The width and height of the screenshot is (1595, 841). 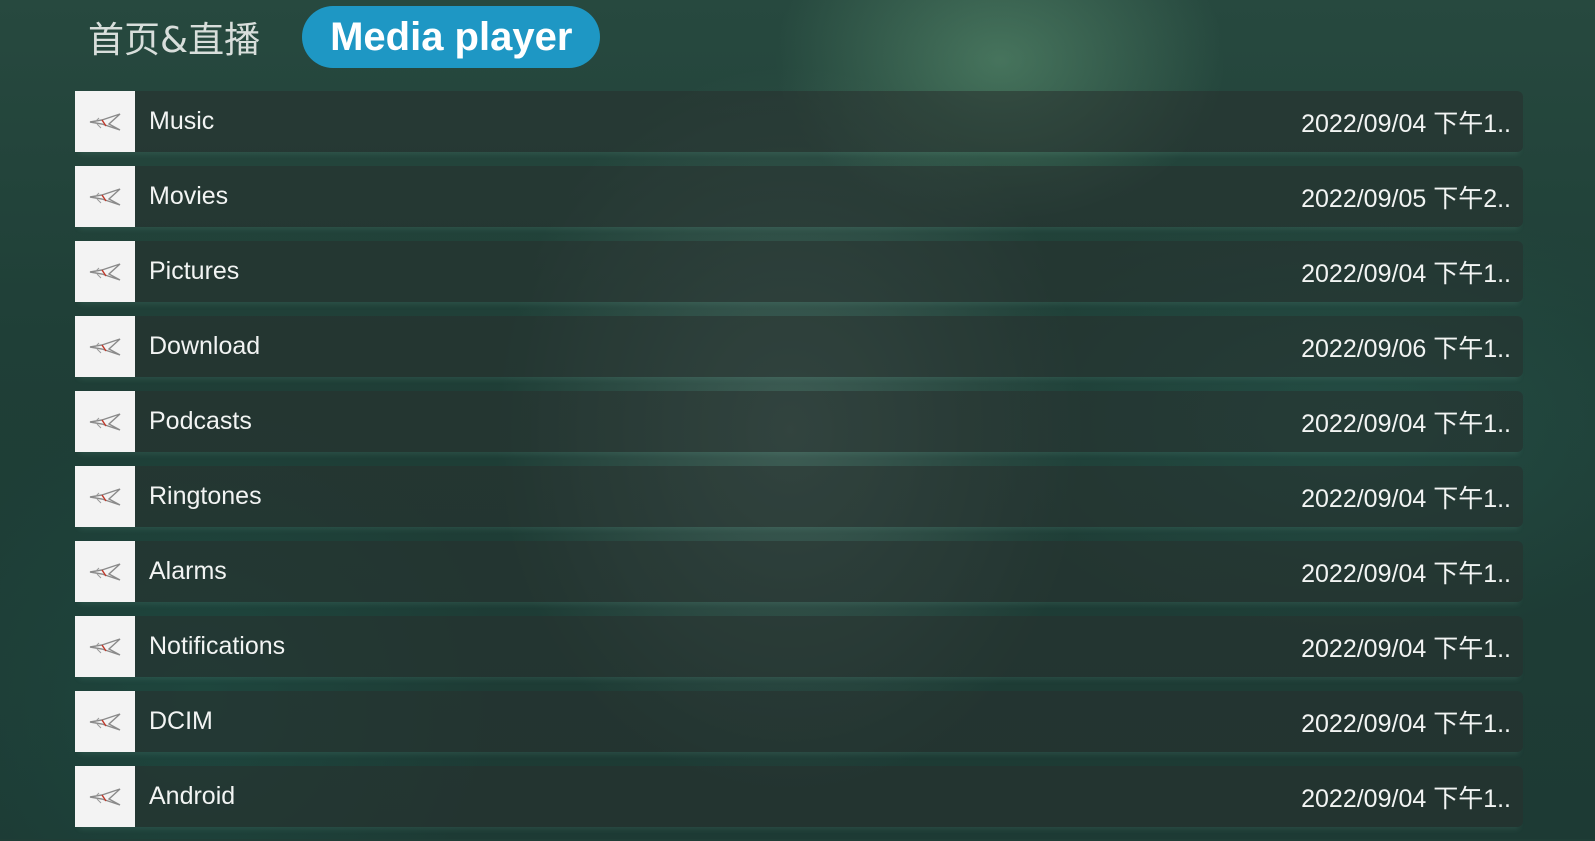 What do you see at coordinates (799, 496) in the screenshot?
I see `folder-row-ringtones: Ringtones 2022/09/04 下午1..` at bounding box center [799, 496].